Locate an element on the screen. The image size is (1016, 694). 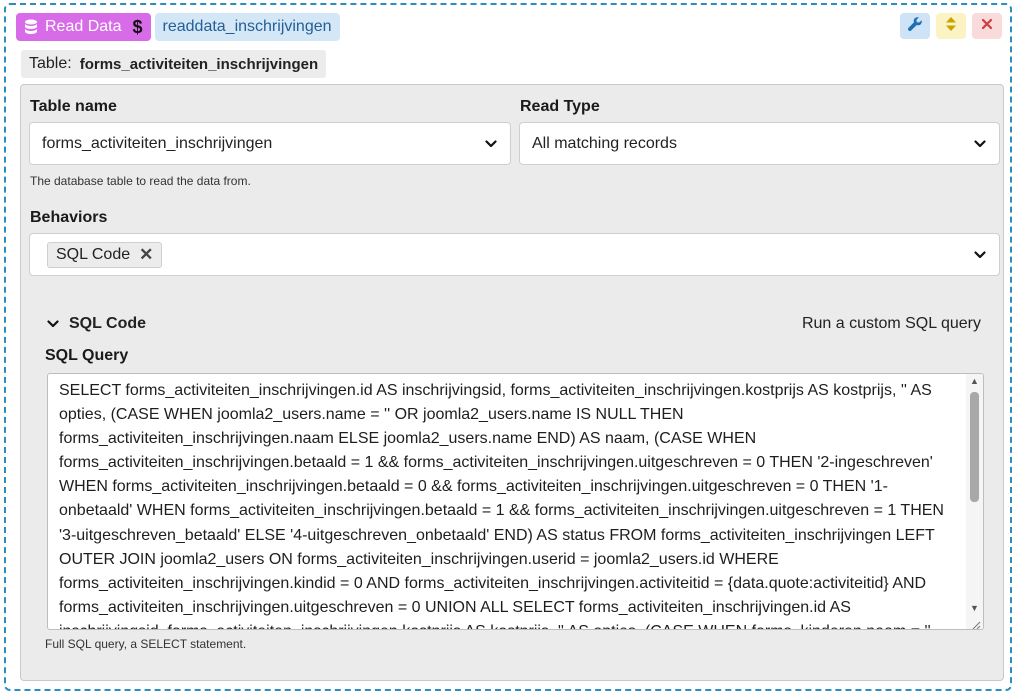
table-name-select: forms_activiteiten_inschrijvingen is located at coordinates (270, 143).